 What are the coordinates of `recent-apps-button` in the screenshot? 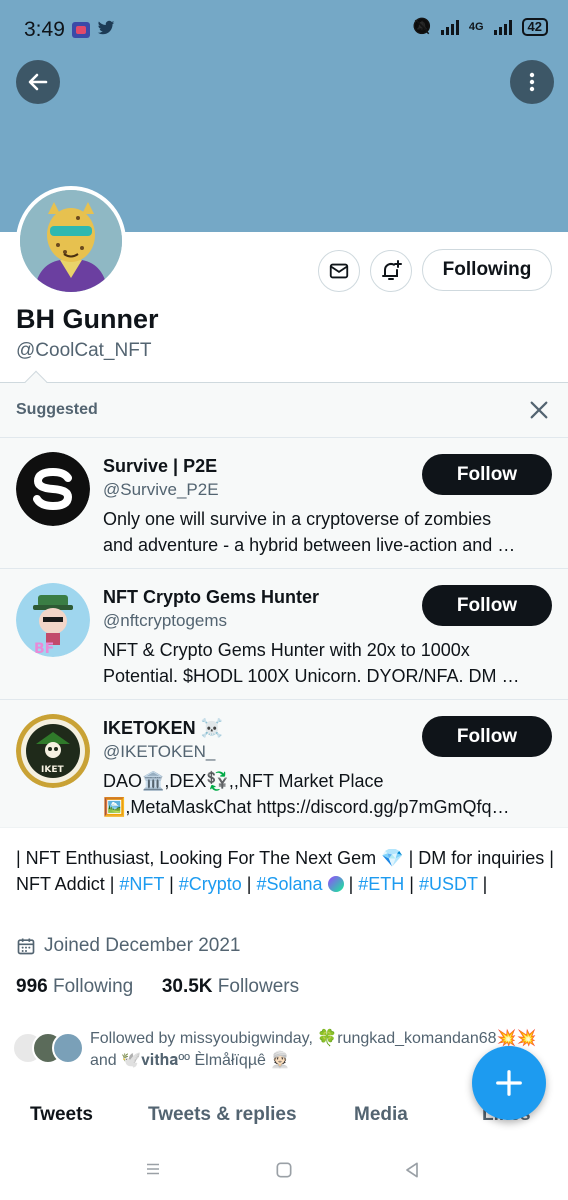 It's located at (153, 1171).